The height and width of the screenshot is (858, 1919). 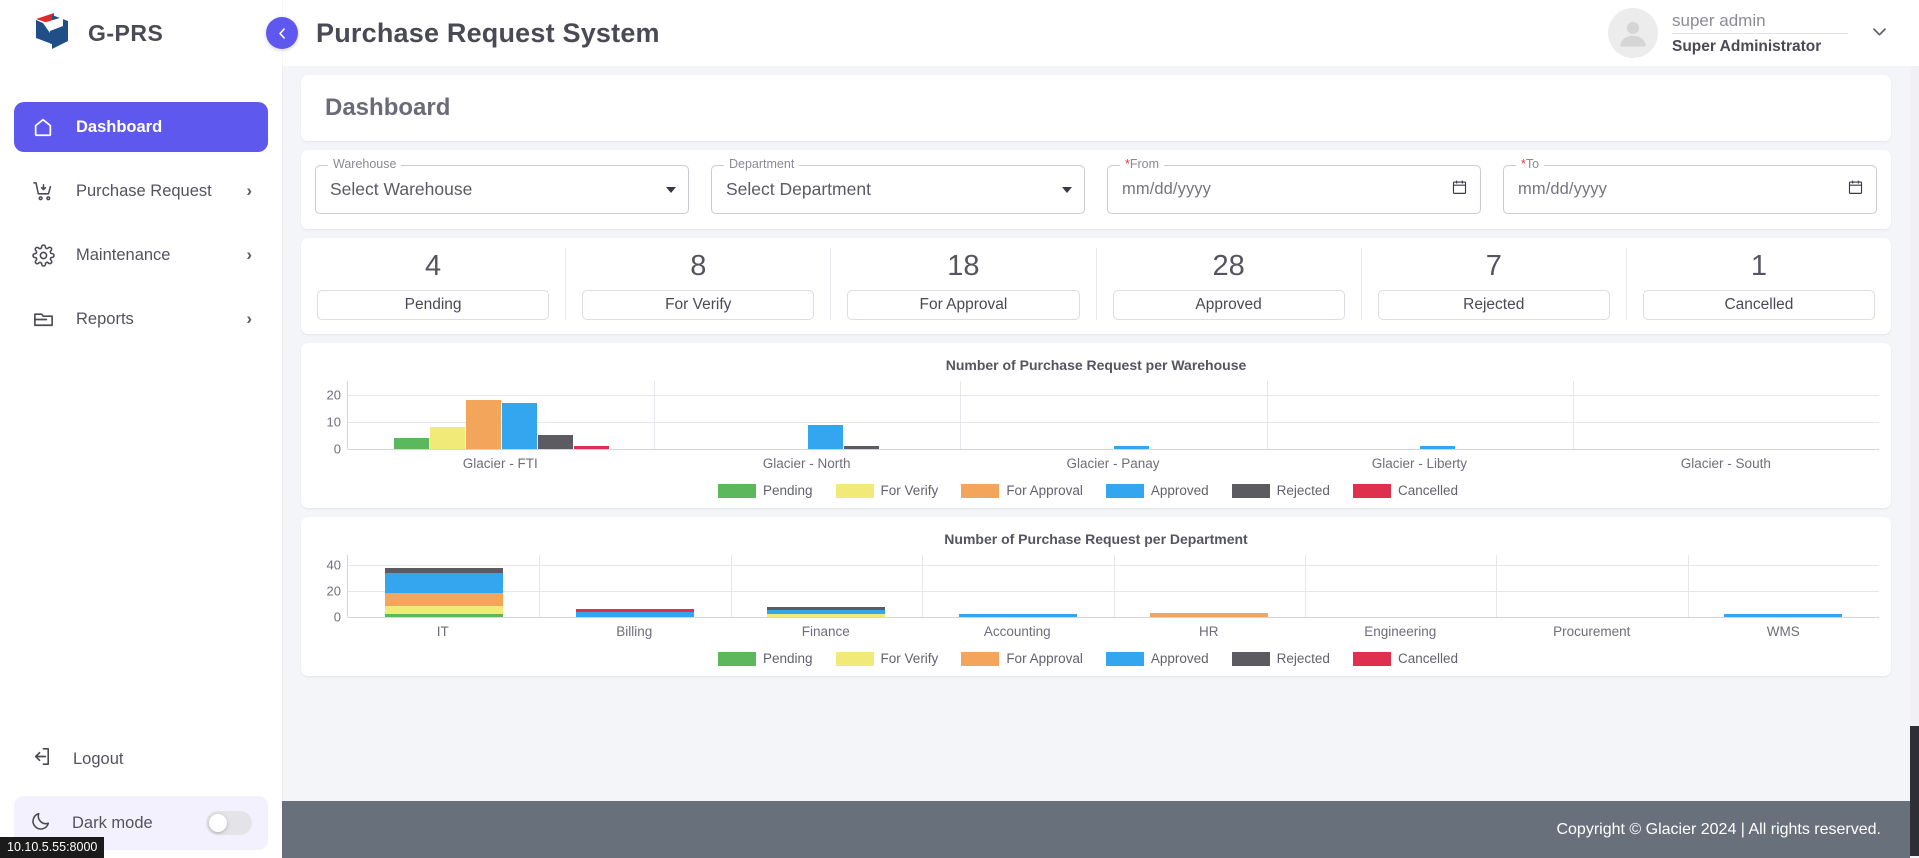 I want to click on sidebar-item-label: Purchase Request, so click(x=144, y=190).